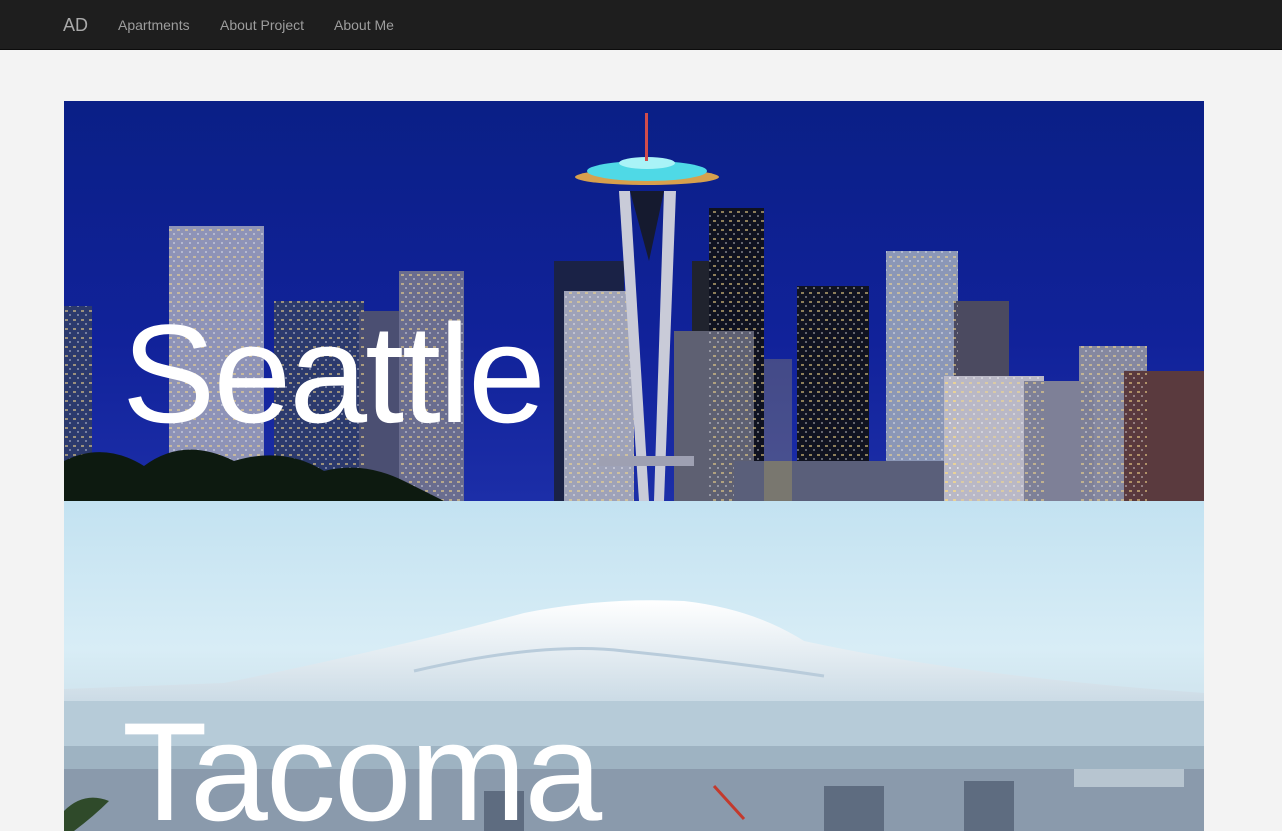 This screenshot has height=831, width=1282. What do you see at coordinates (641, 25) in the screenshot?
I see `top-navbar: AD Apartments About Project About Me` at bounding box center [641, 25].